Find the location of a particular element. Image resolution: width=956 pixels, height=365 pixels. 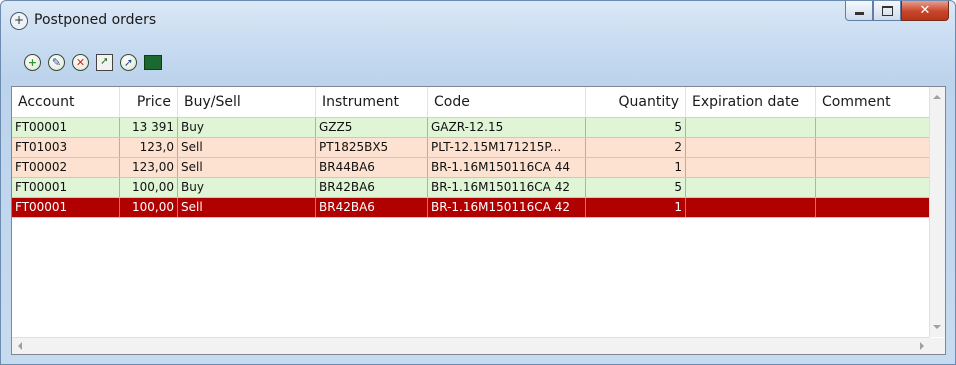

edit-order-button: ✎ is located at coordinates (56, 62).